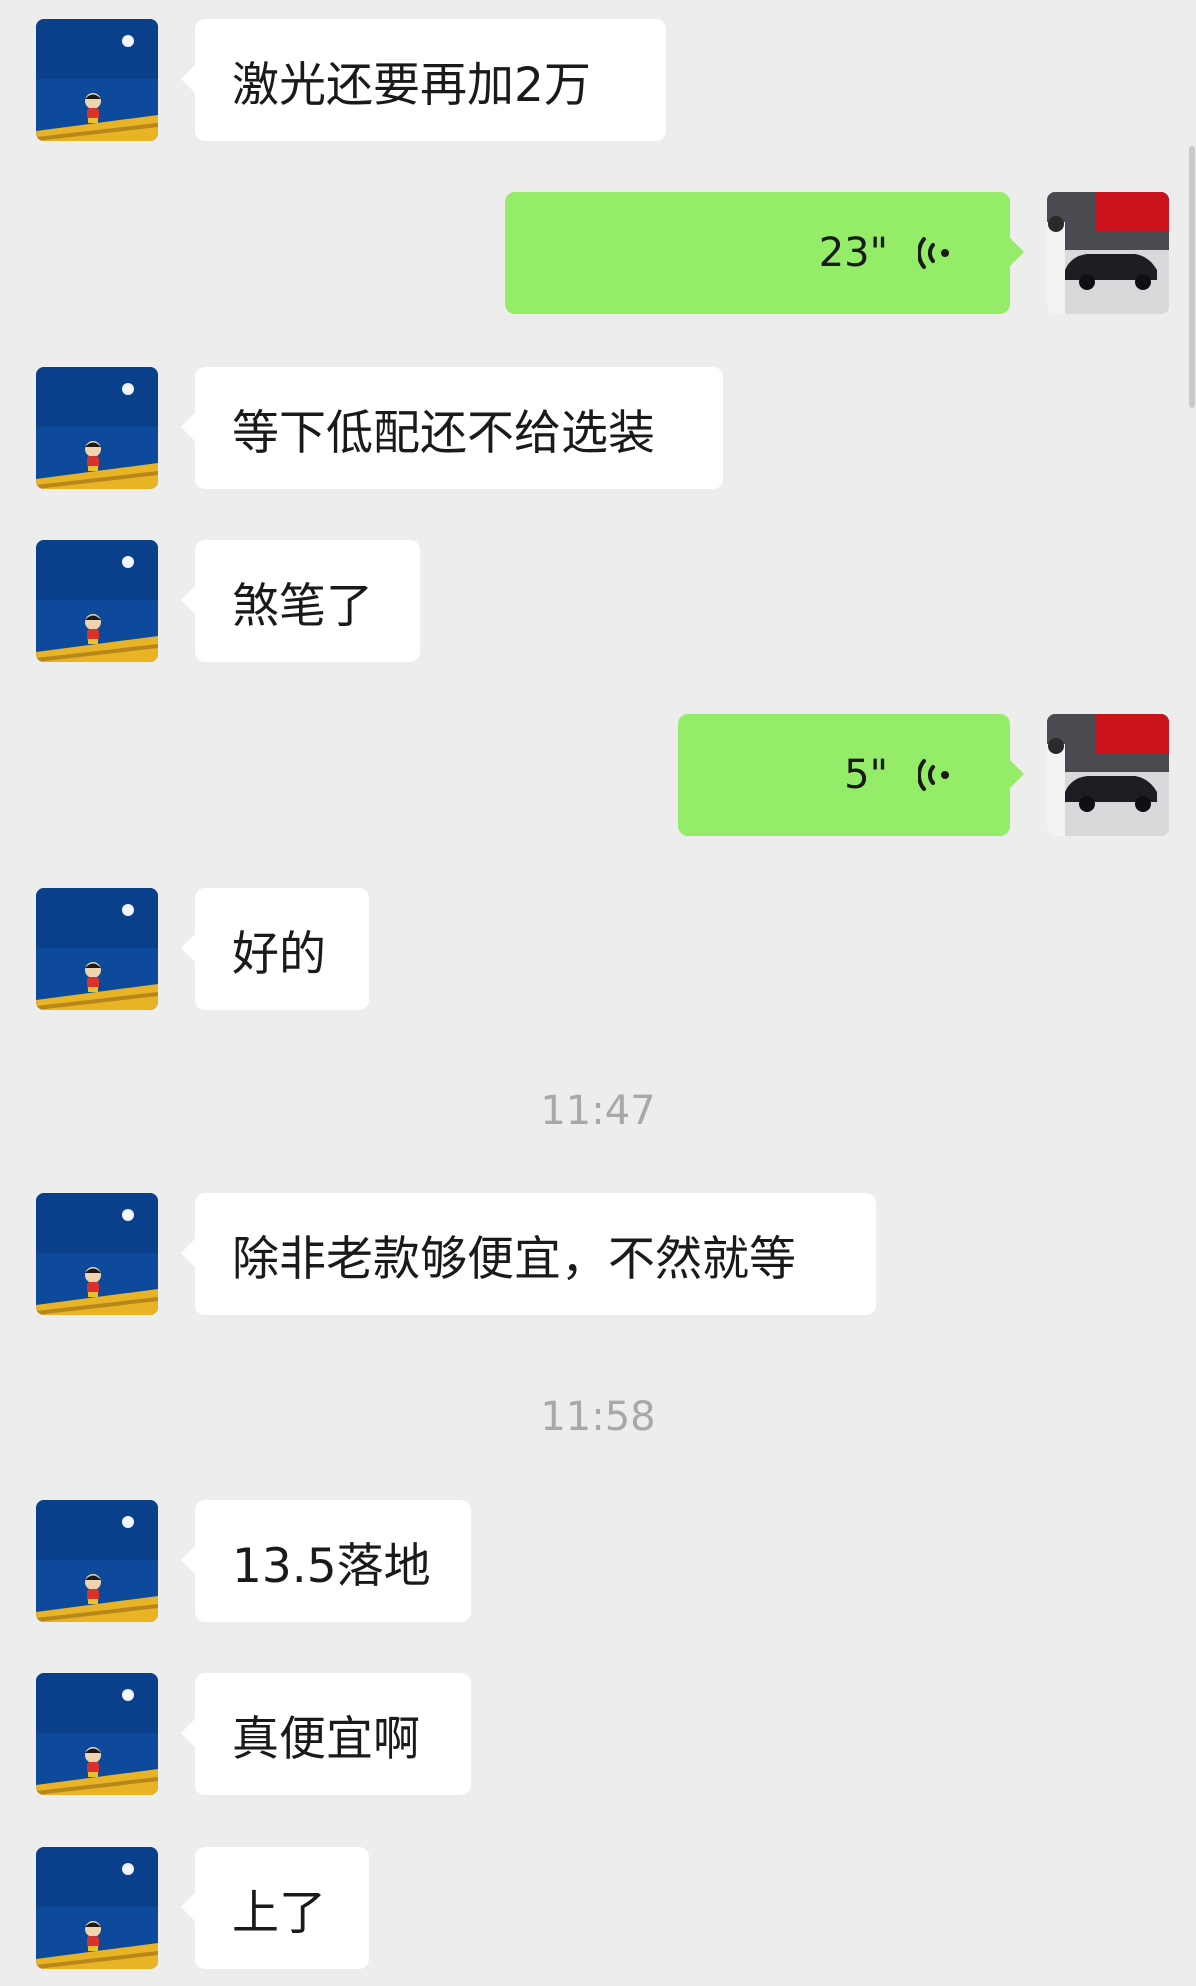 This screenshot has height=1986, width=1196. I want to click on message-text: 激光还要再加2万, so click(411, 85).